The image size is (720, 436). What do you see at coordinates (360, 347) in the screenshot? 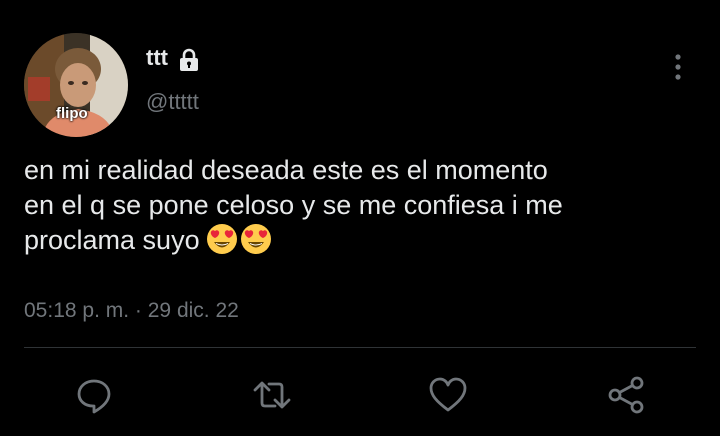
I see `divider` at bounding box center [360, 347].